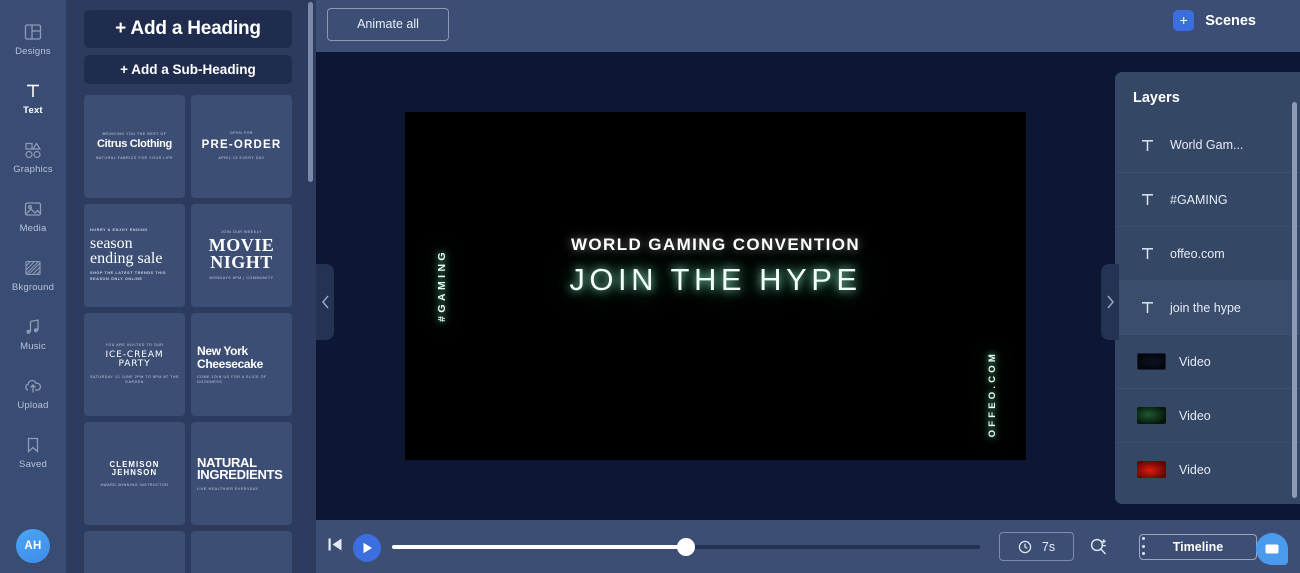 The width and height of the screenshot is (1300, 573). I want to click on template-title: CLEMISON JEHNSON, so click(134, 468).